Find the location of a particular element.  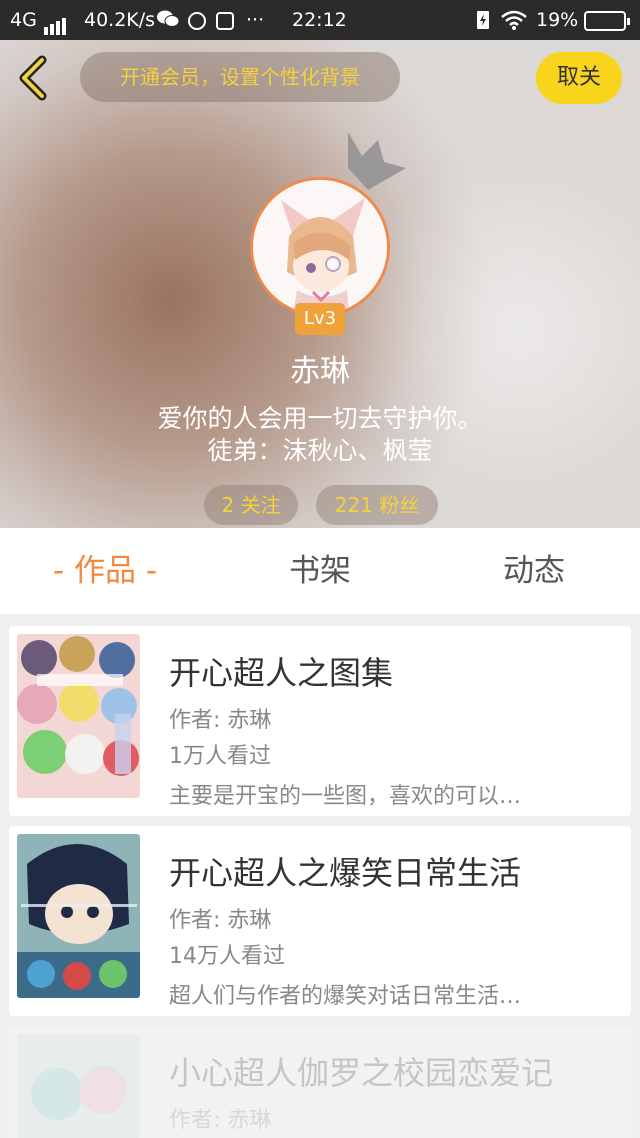

back-button is located at coordinates (34, 78).